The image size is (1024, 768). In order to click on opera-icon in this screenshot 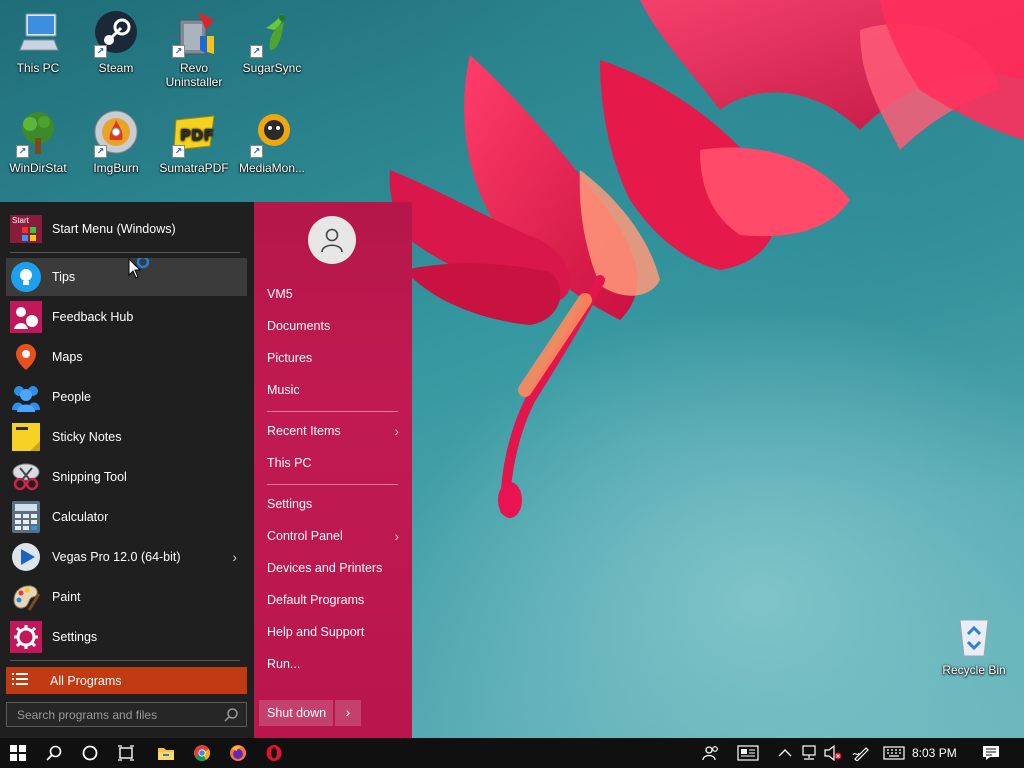, I will do `click(274, 753)`.